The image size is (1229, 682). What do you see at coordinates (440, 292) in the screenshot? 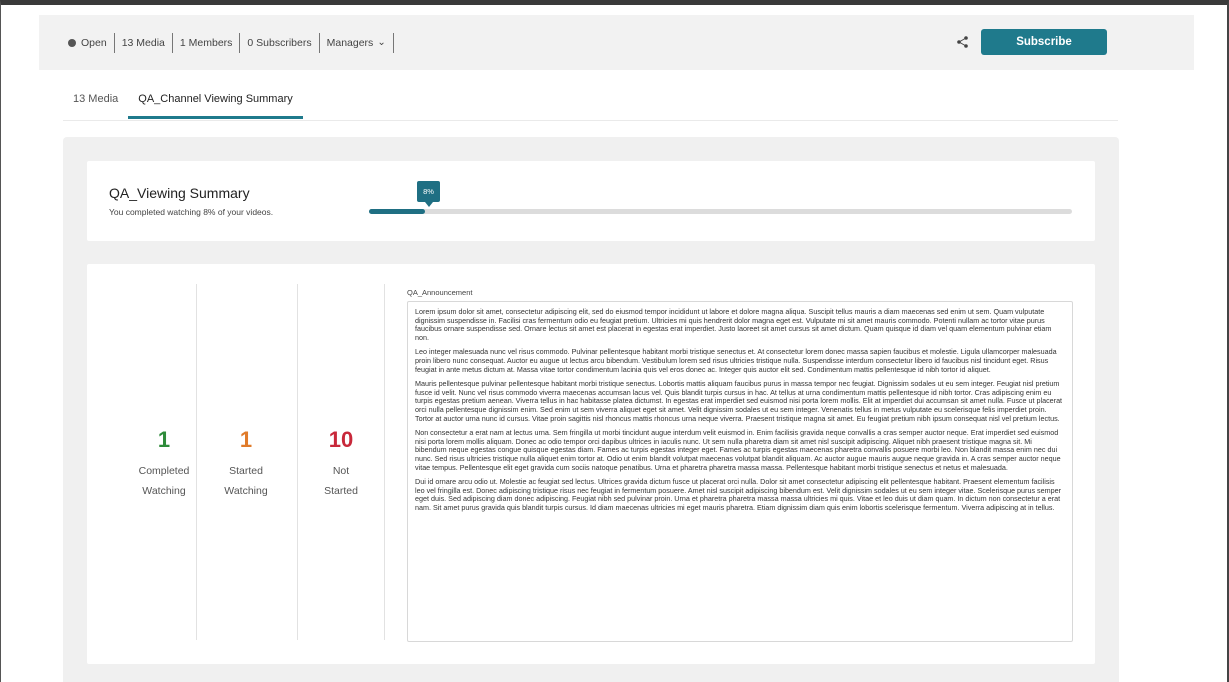
I see `announcement-label: QA_Announcement` at bounding box center [440, 292].